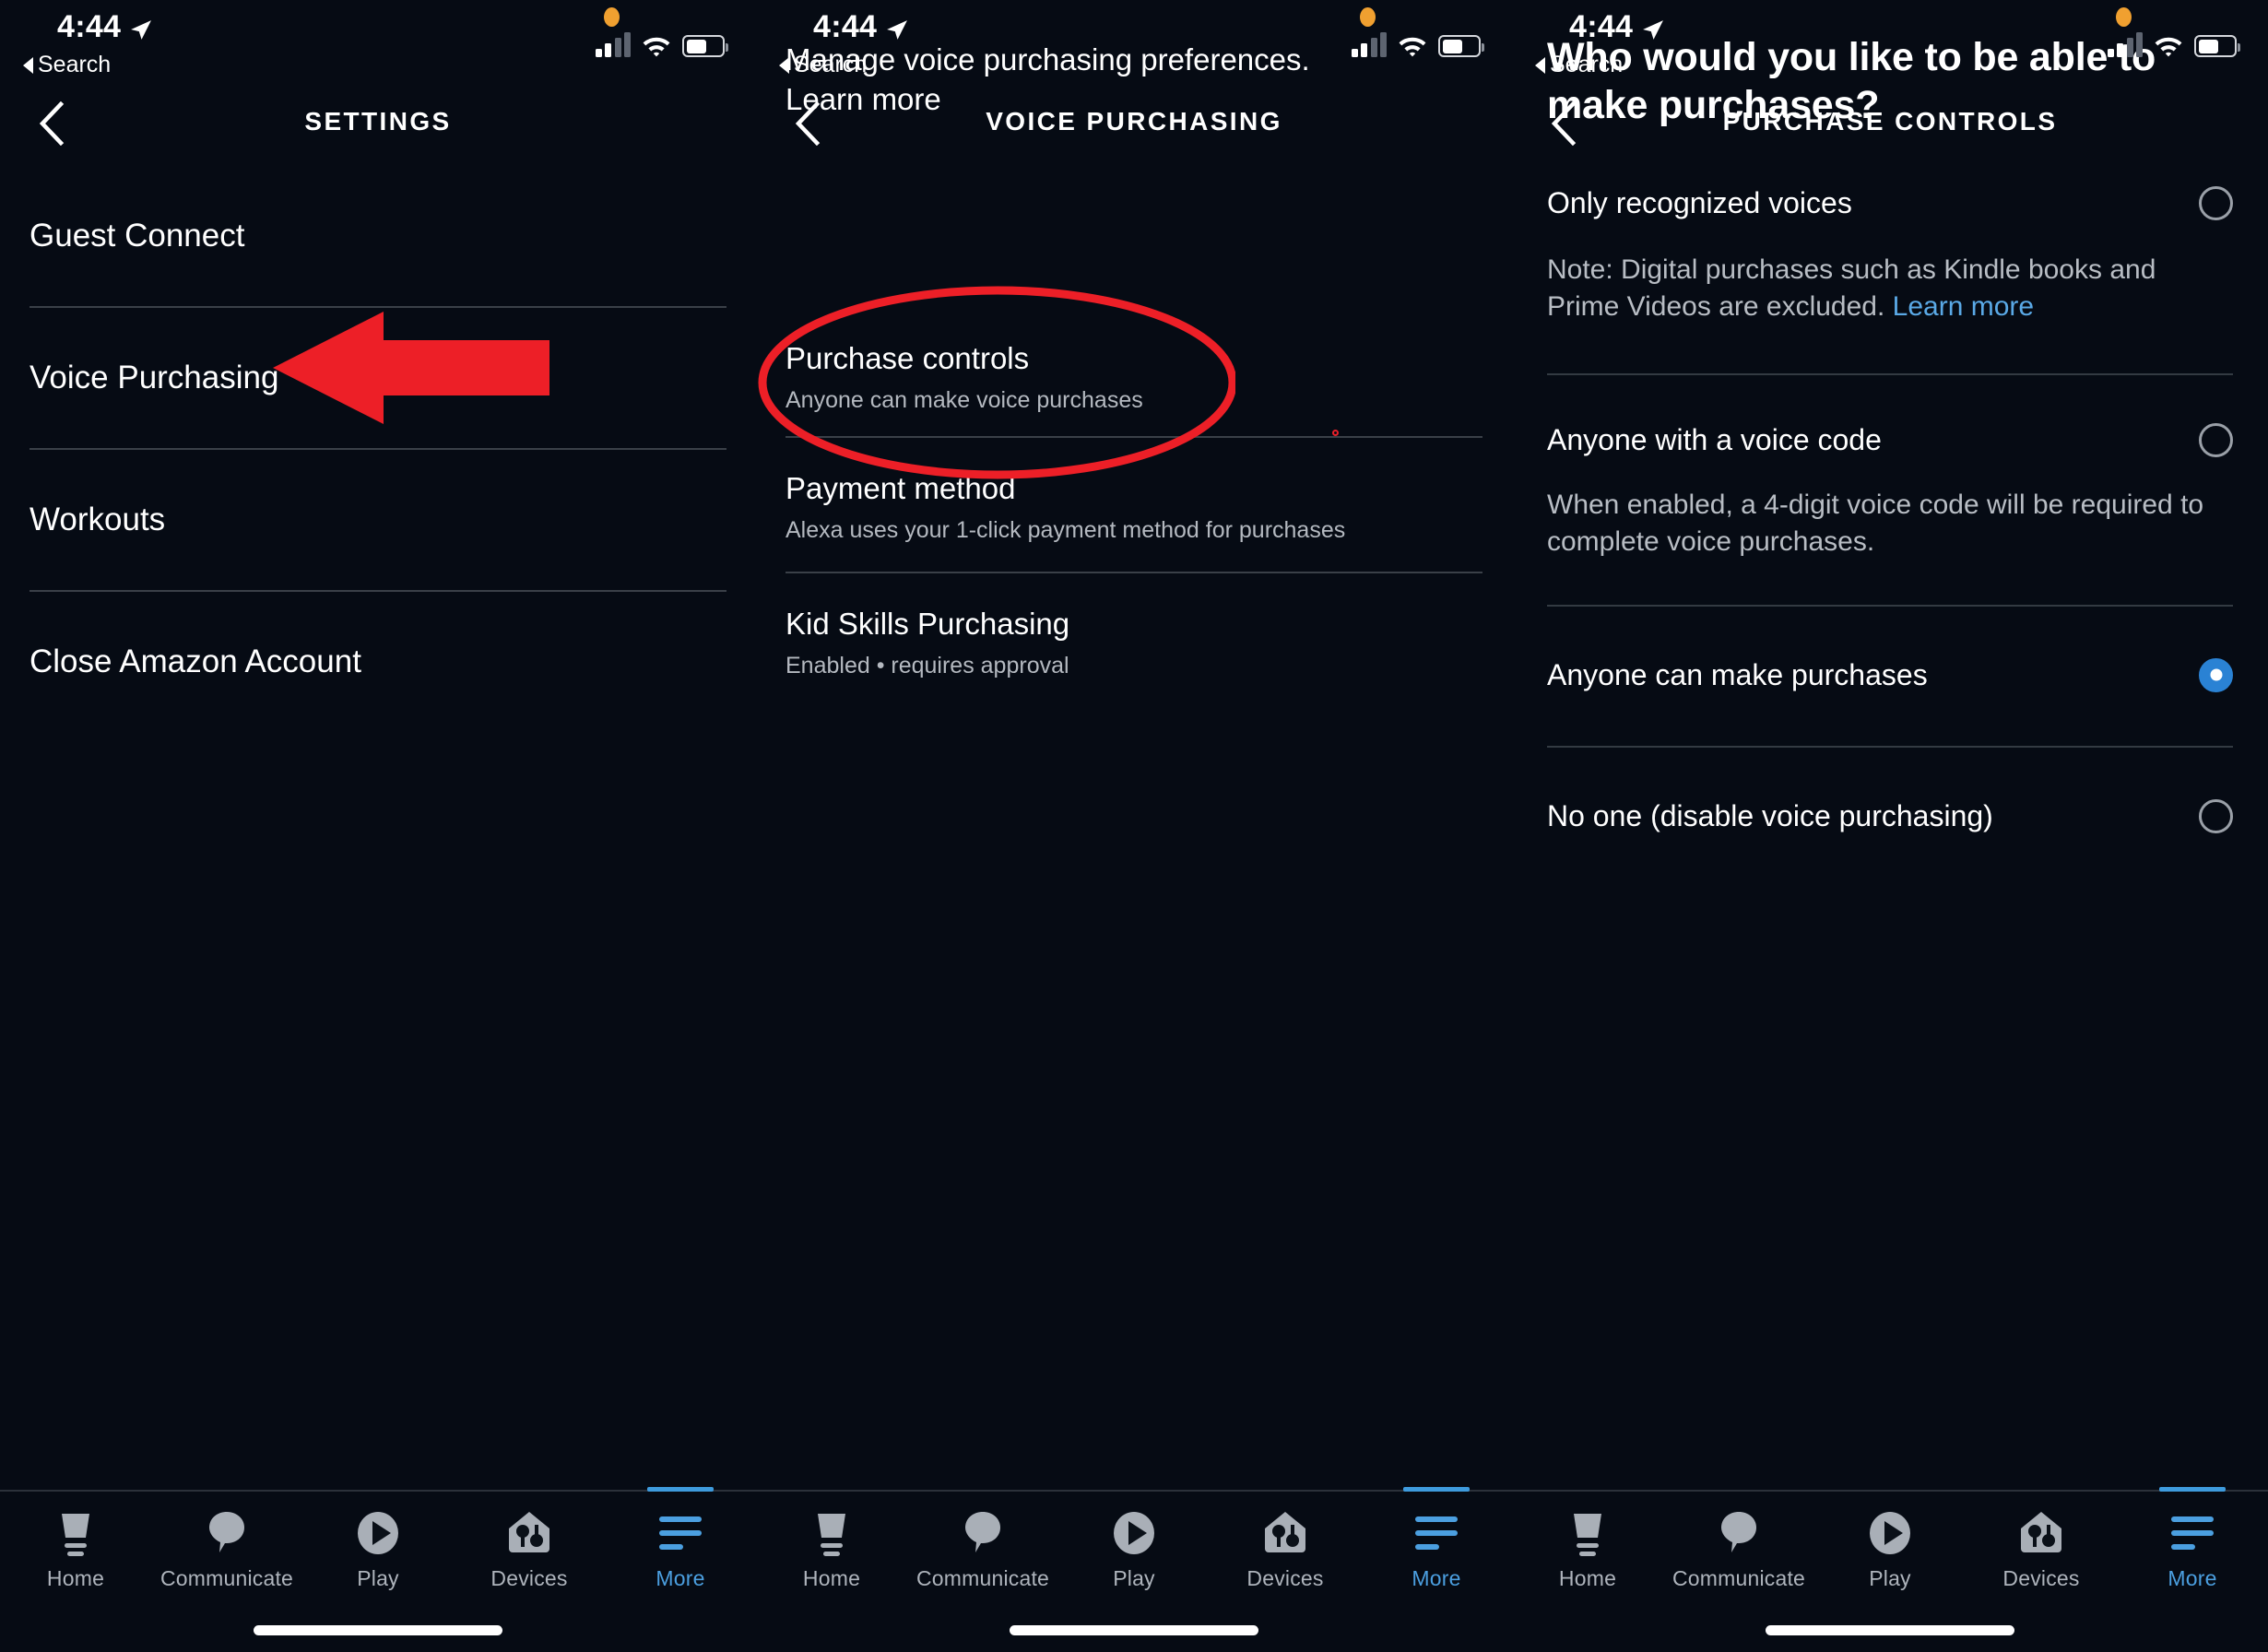 This screenshot has height=1652, width=2268. I want to click on home-indicator, so click(1890, 1630).